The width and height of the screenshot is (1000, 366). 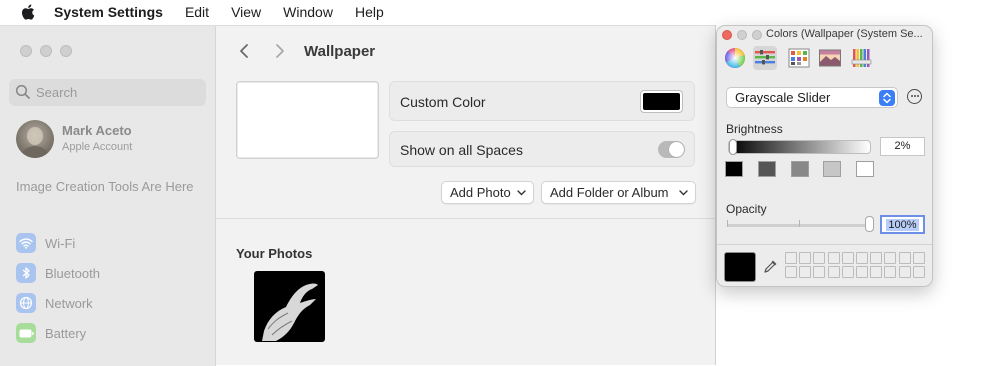 I want to click on sidebar-item-wifi: Wi-Fi, so click(x=45, y=243).